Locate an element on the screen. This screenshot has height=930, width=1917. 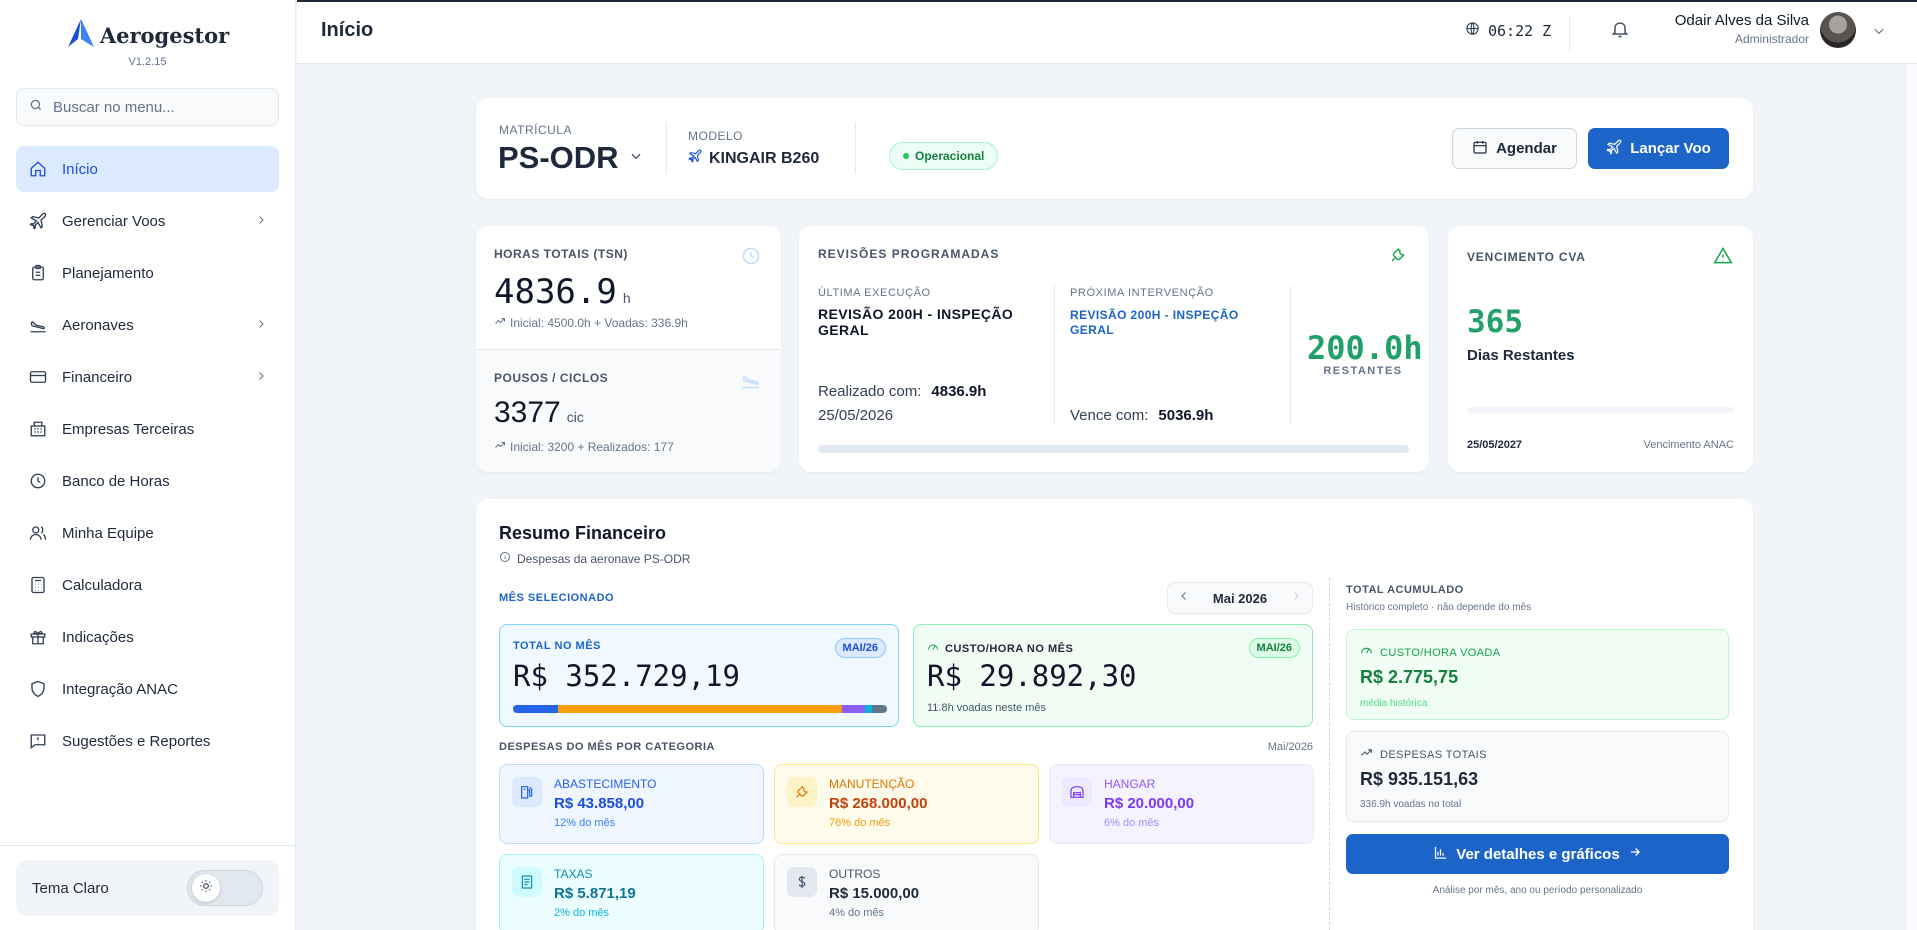
next-intervention-label: PRÓXIMA INTERVENÇÃO is located at coordinates (1142, 293).